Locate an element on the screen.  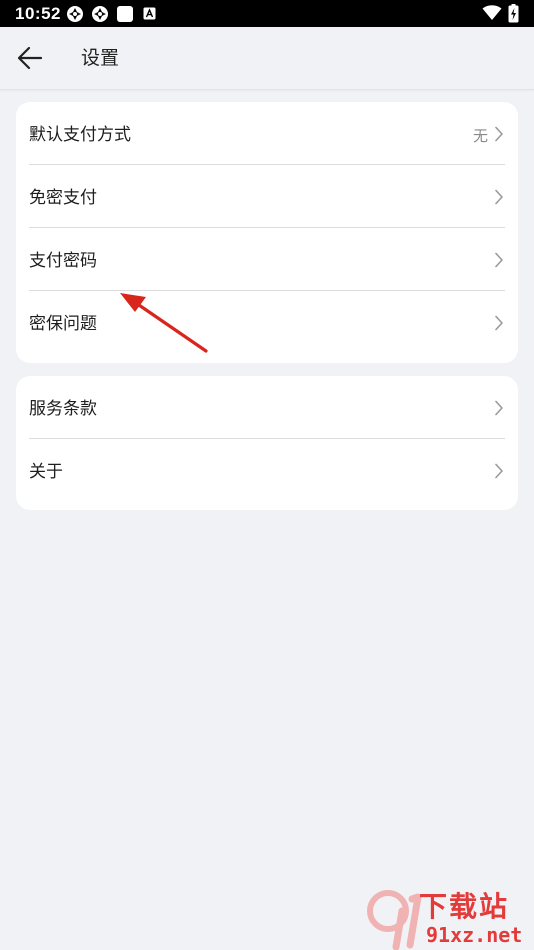
security-questions-item: 密保问题 is located at coordinates (267, 322).